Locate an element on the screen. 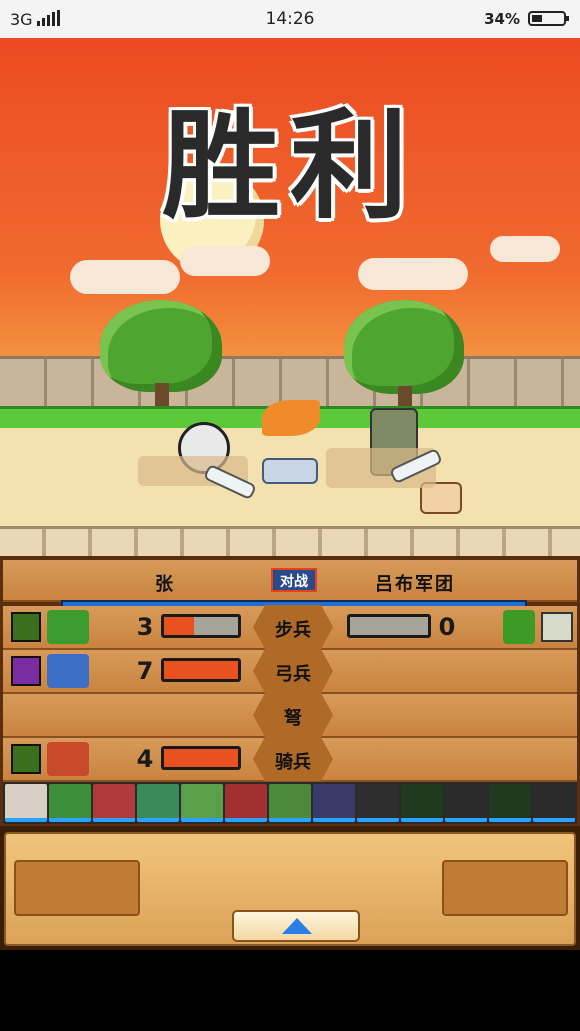  control-panel is located at coordinates (290, 889).